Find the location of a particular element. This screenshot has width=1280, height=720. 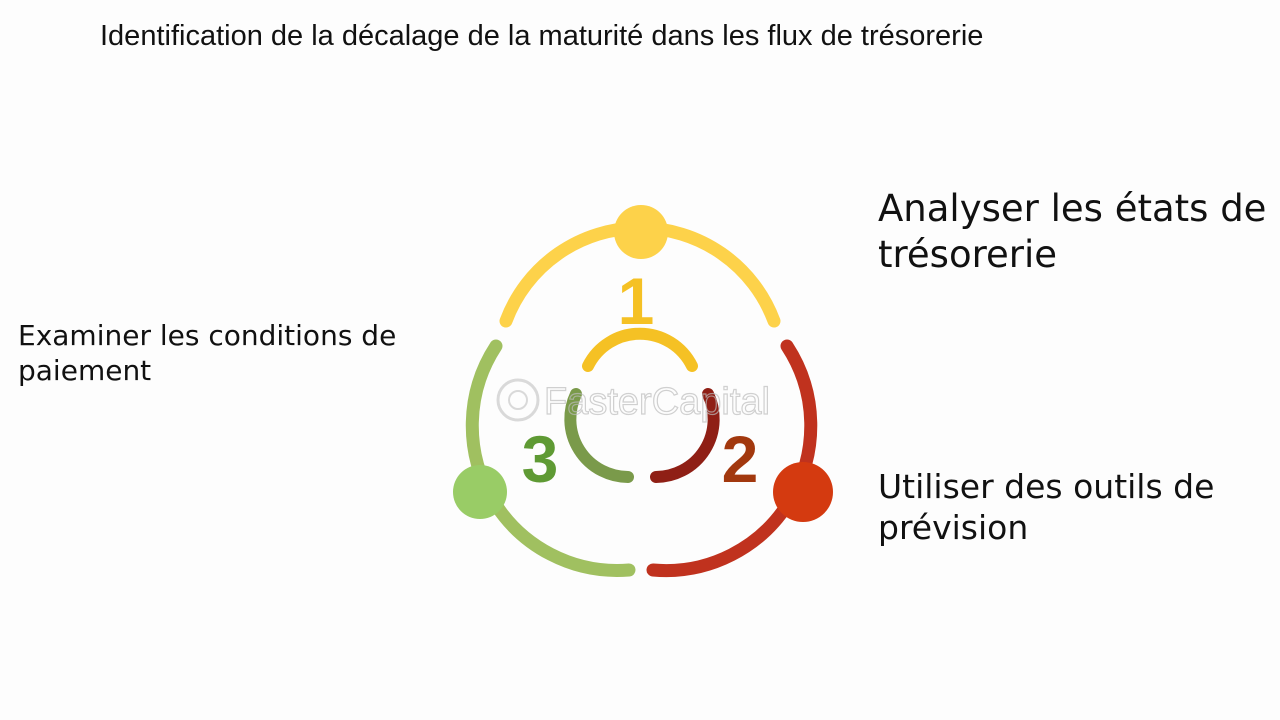

step-1-label: Analyser les états de trésorerie is located at coordinates (1072, 232).